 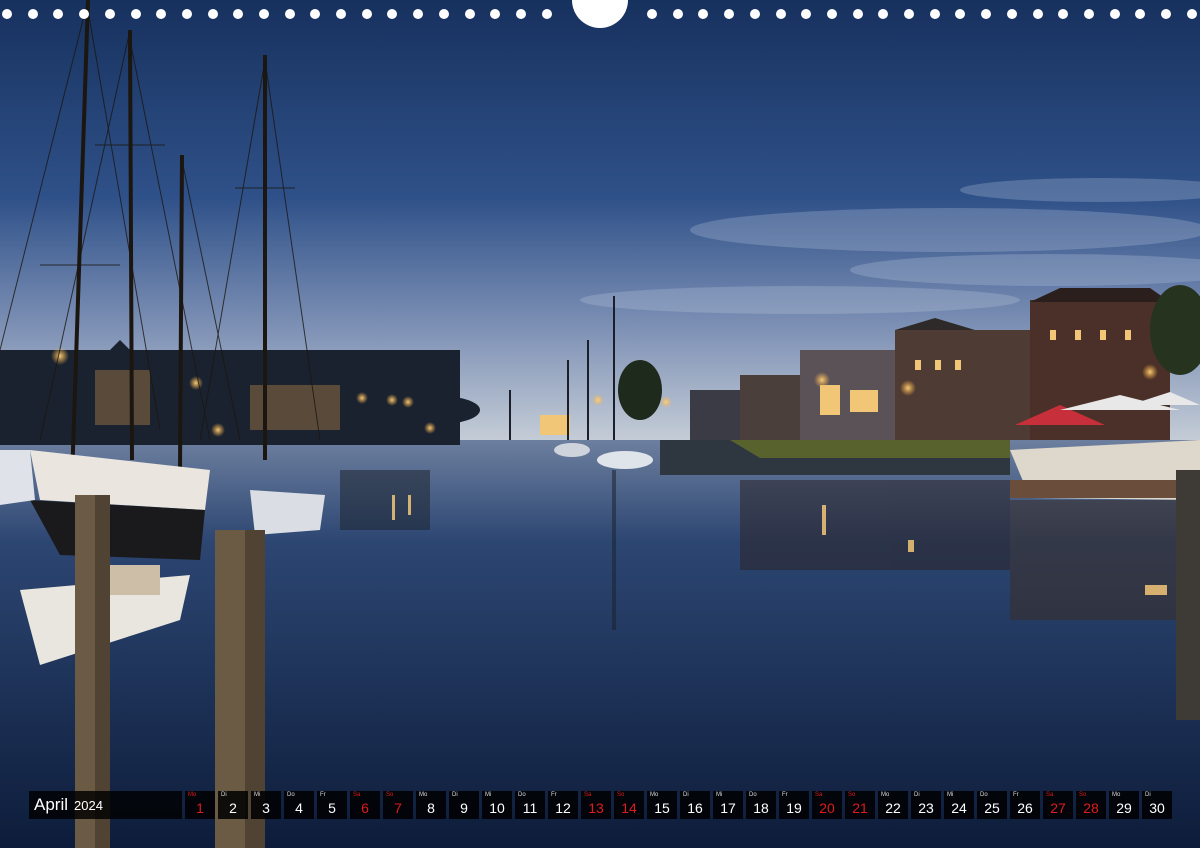 I want to click on day-cell: Mi 17, so click(x=728, y=805).